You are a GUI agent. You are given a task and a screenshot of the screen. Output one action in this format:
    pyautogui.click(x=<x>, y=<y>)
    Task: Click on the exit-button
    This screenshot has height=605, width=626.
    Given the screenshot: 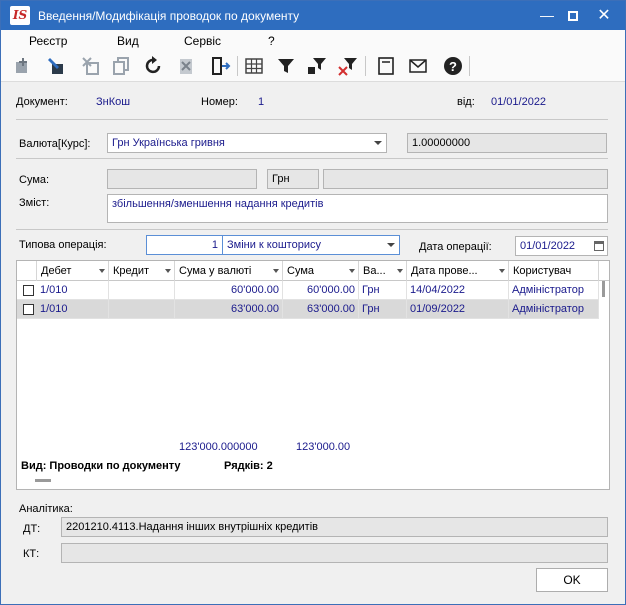 What is the action you would take?
    pyautogui.click(x=221, y=66)
    